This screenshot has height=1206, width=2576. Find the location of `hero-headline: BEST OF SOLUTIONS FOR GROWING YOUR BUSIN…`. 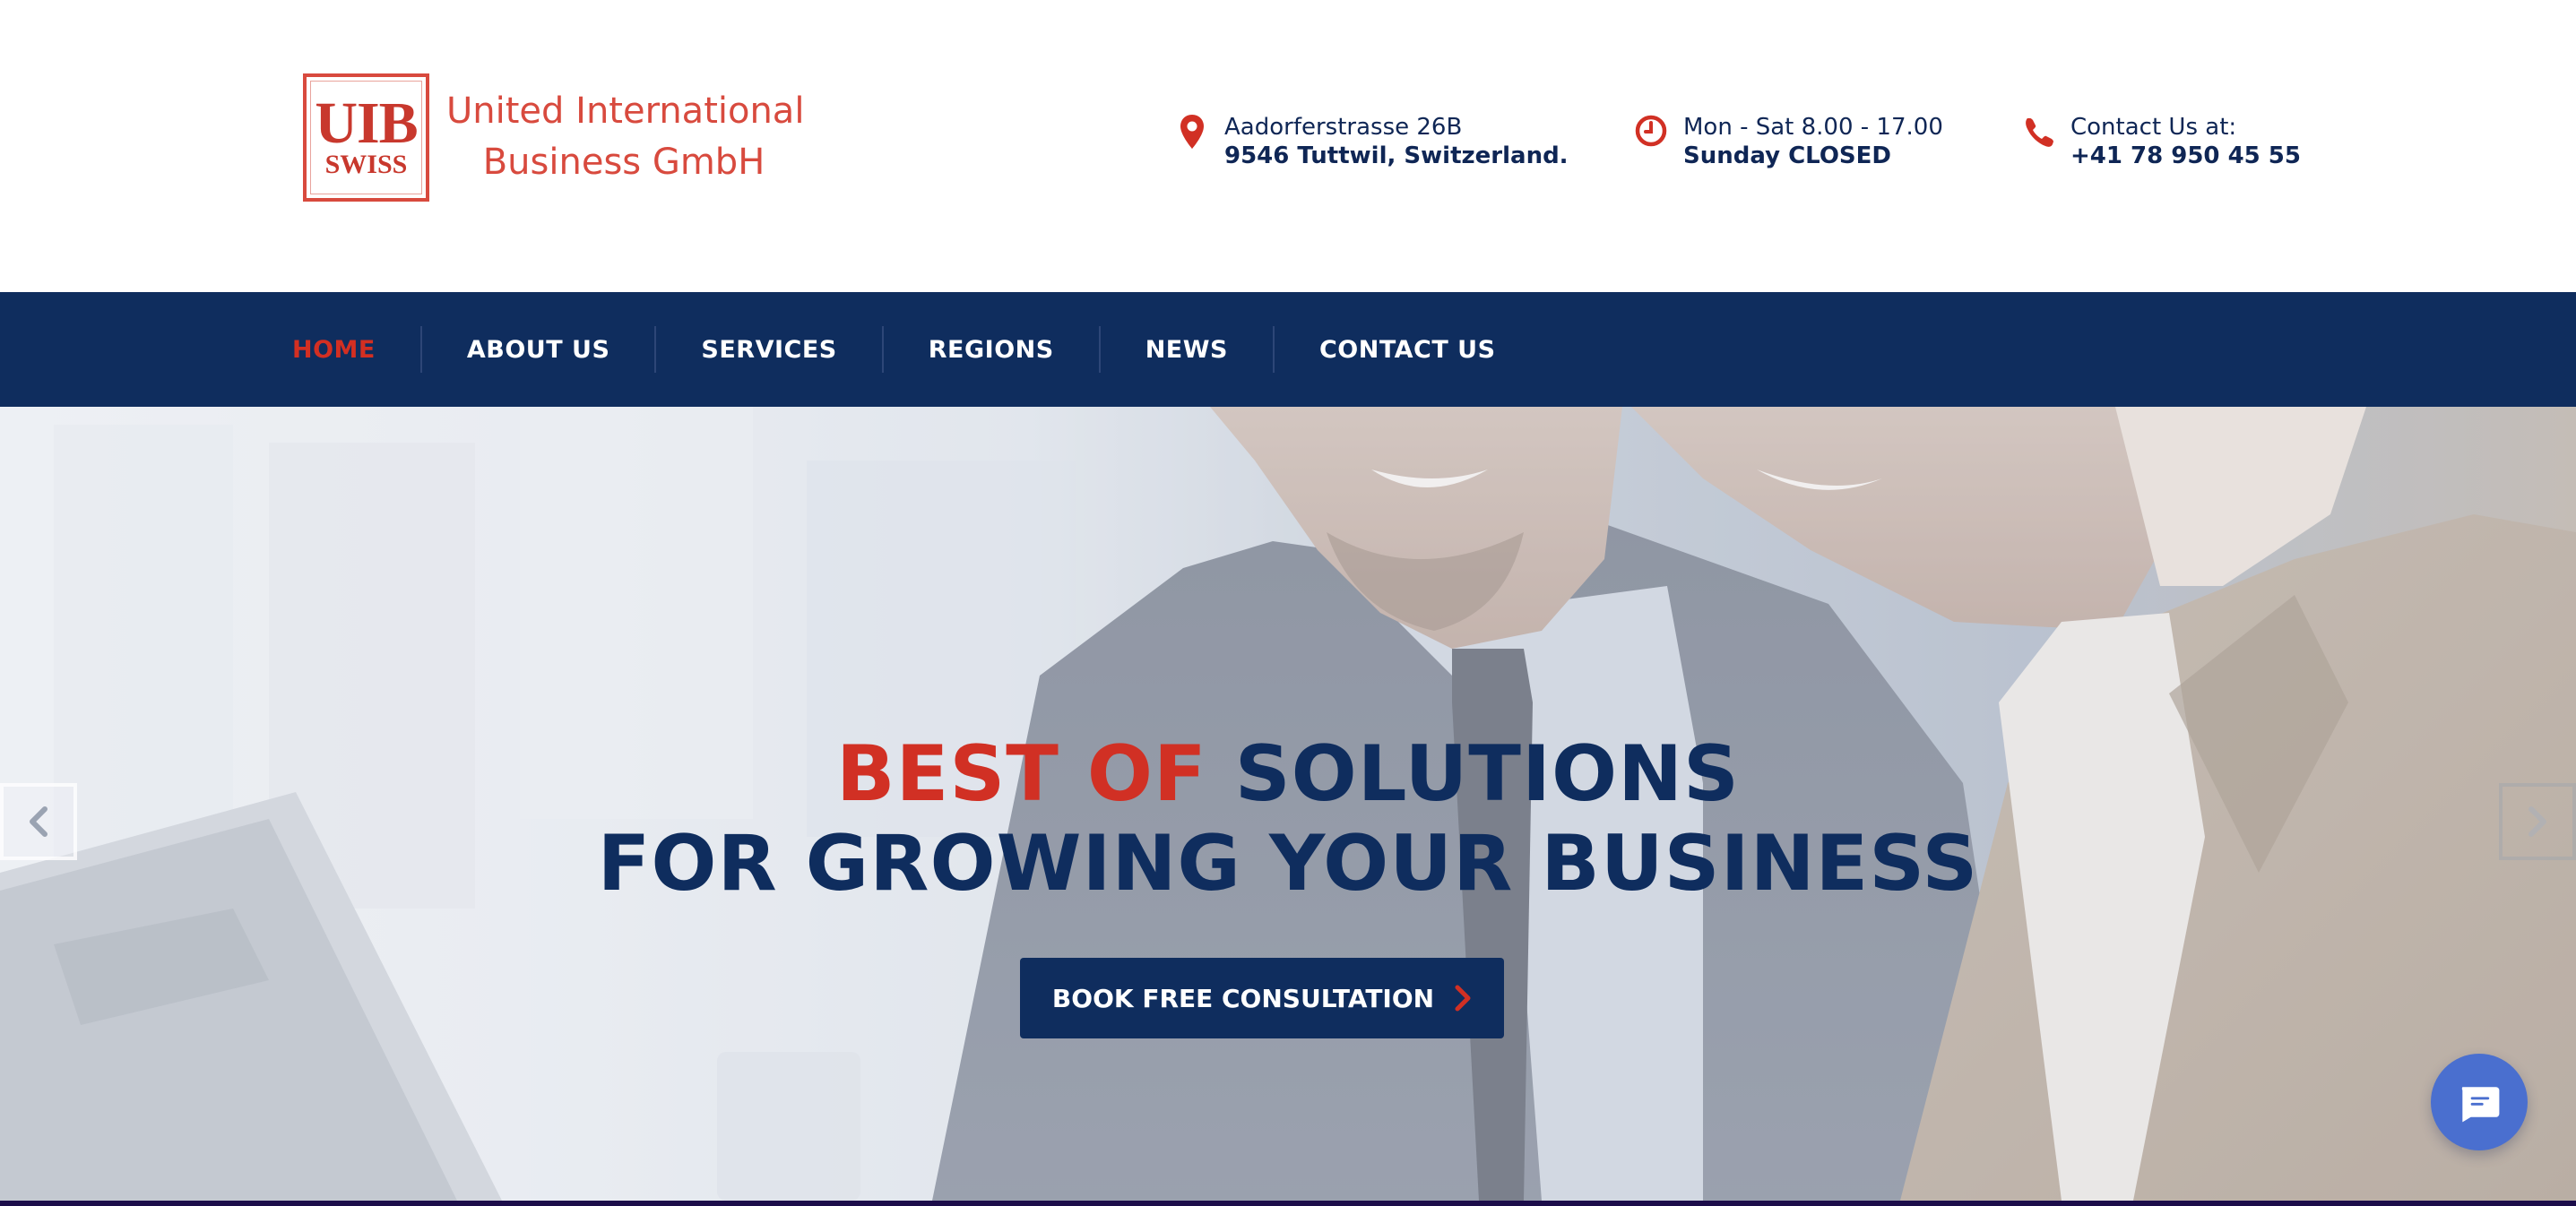

hero-headline: BEST OF SOLUTIONS FOR GROWING YOUR BUSIN… is located at coordinates (1288, 819).